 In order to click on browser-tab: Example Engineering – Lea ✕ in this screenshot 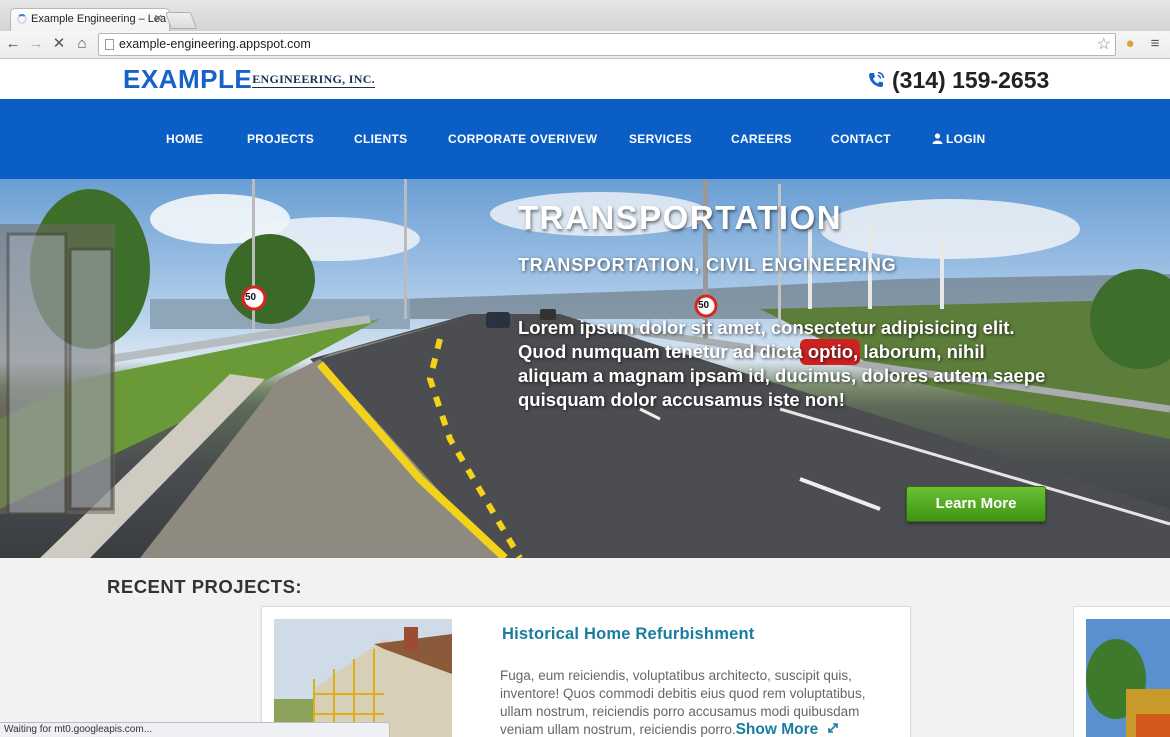, I will do `click(90, 19)`.